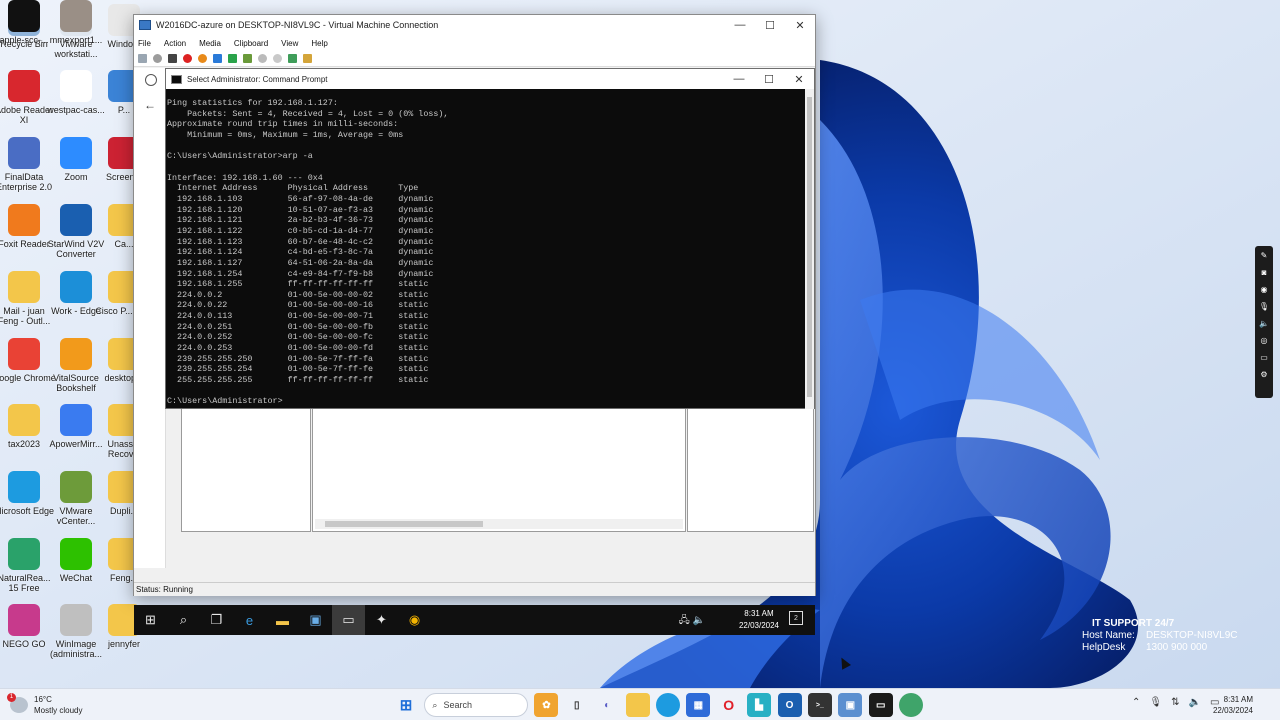 This screenshot has height=720, width=1280. I want to click on helpdesk-label: HelpDesk, so click(1104, 647).